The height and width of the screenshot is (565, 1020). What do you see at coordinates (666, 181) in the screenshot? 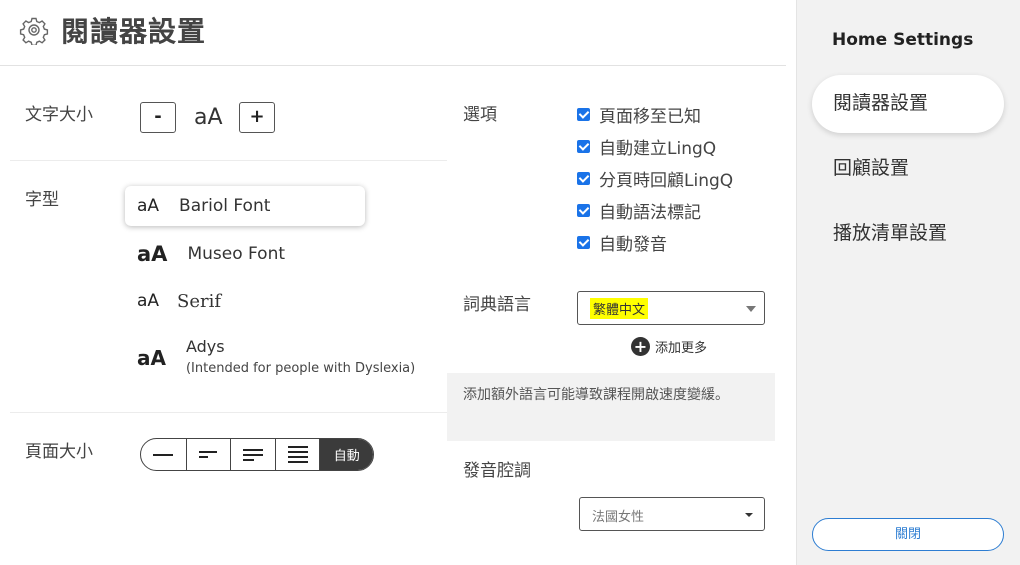
I see `option-label: 分頁時回顧LingQ` at bounding box center [666, 181].